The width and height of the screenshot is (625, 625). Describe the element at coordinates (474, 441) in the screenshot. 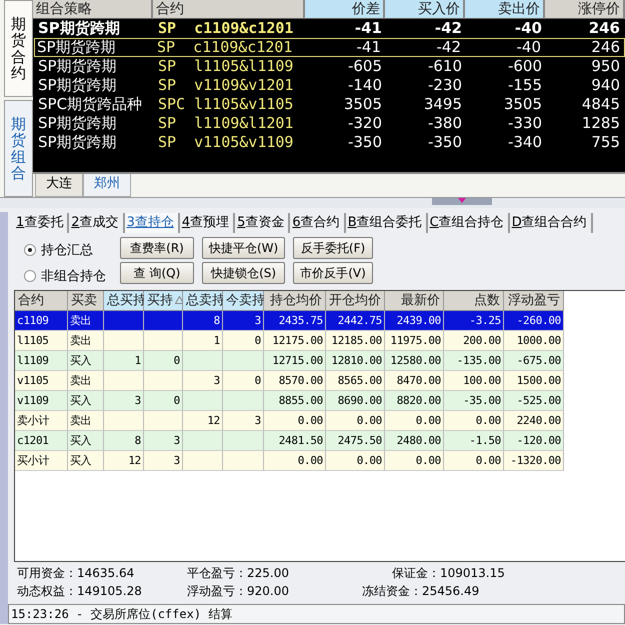

I see `table-cell: -1.50` at that location.